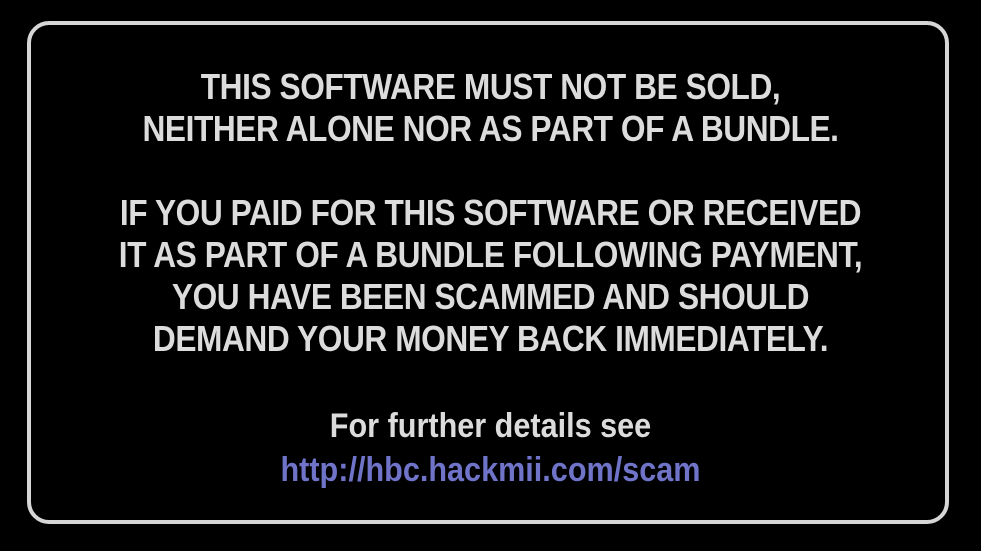 The image size is (981, 551). I want to click on notice-line: NEITHER ALONE NOR AS PART OF A BUNDLE., so click(490, 128).